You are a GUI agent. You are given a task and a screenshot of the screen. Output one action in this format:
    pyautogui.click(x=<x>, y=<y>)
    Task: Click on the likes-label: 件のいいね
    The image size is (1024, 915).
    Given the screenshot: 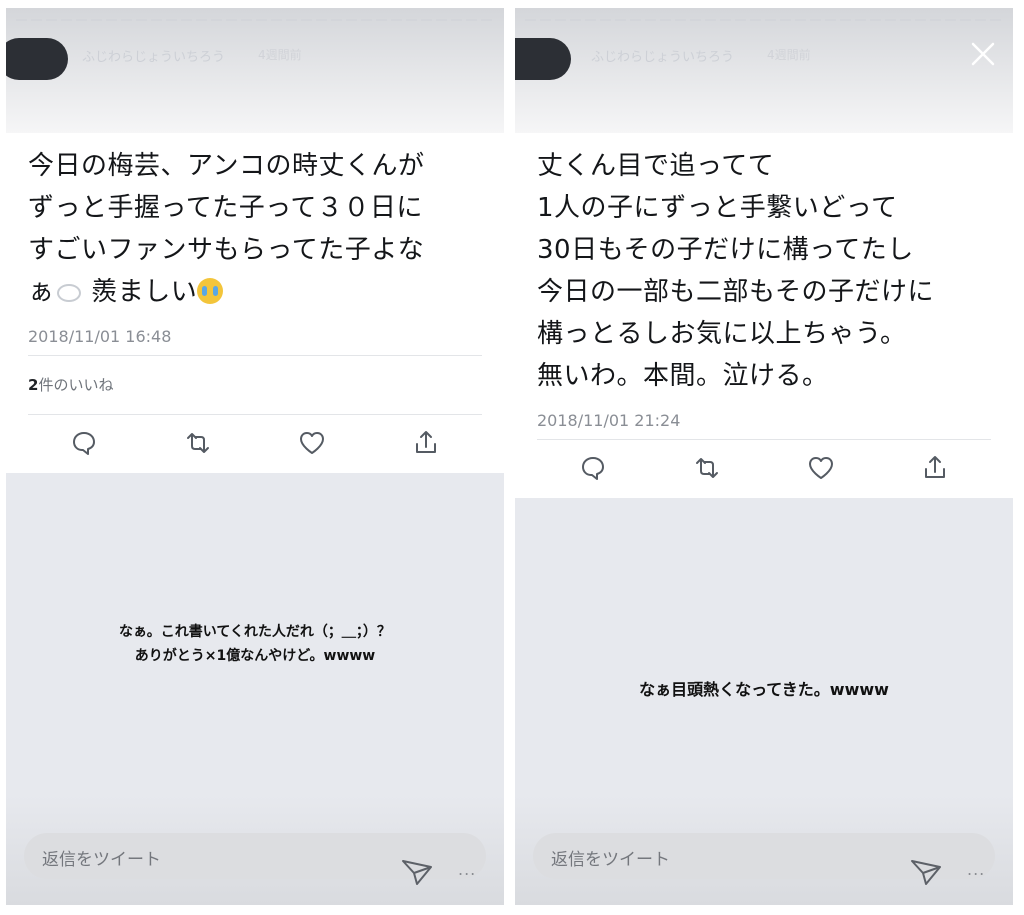 What is the action you would take?
    pyautogui.click(x=76, y=385)
    